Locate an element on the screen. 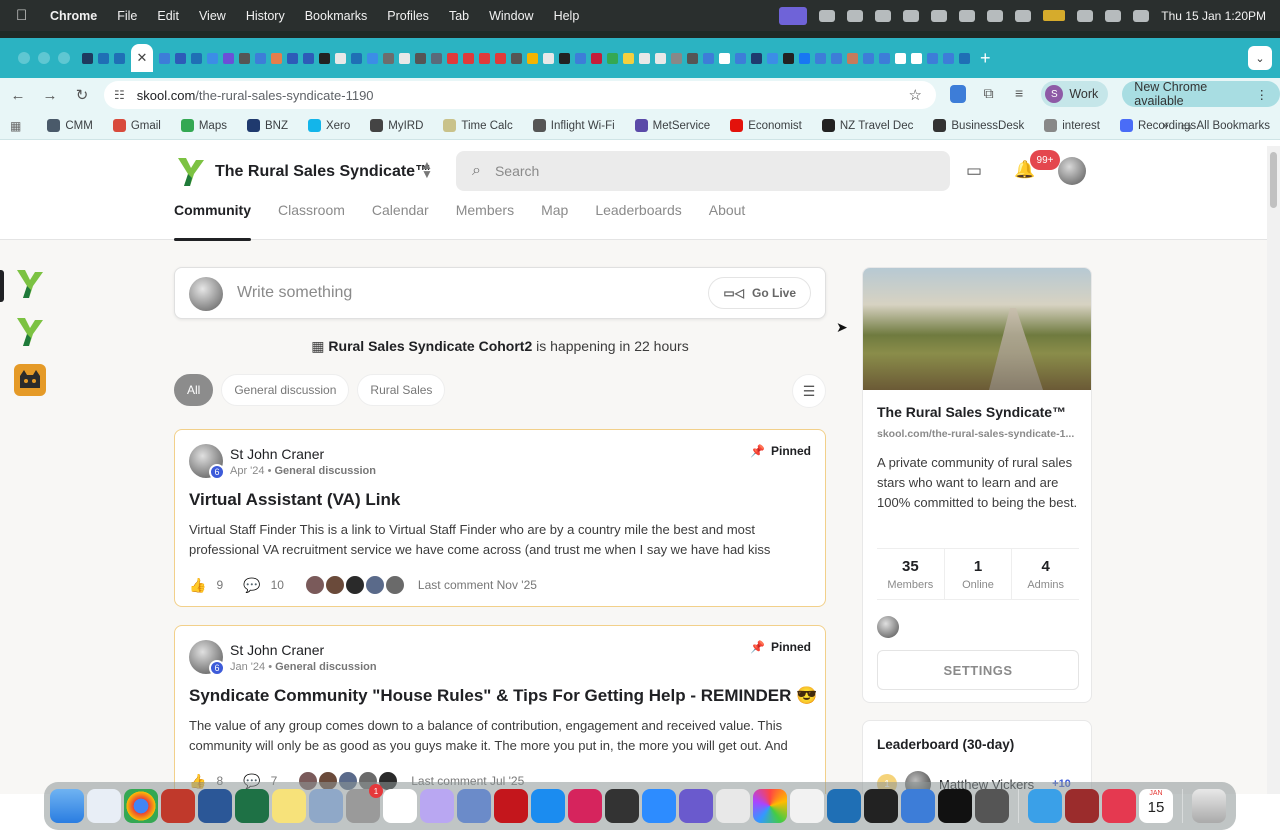 Image resolution: width=1280 pixels, height=832 pixels. menu-help: Help is located at coordinates (567, 16).